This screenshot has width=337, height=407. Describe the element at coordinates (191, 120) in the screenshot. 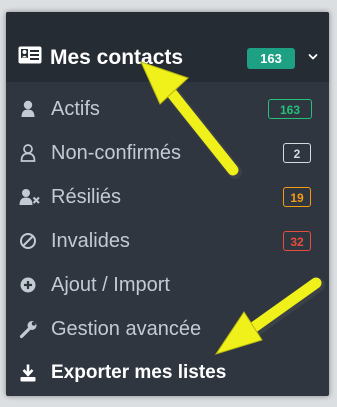

I see `arrow-top-annotation` at that location.